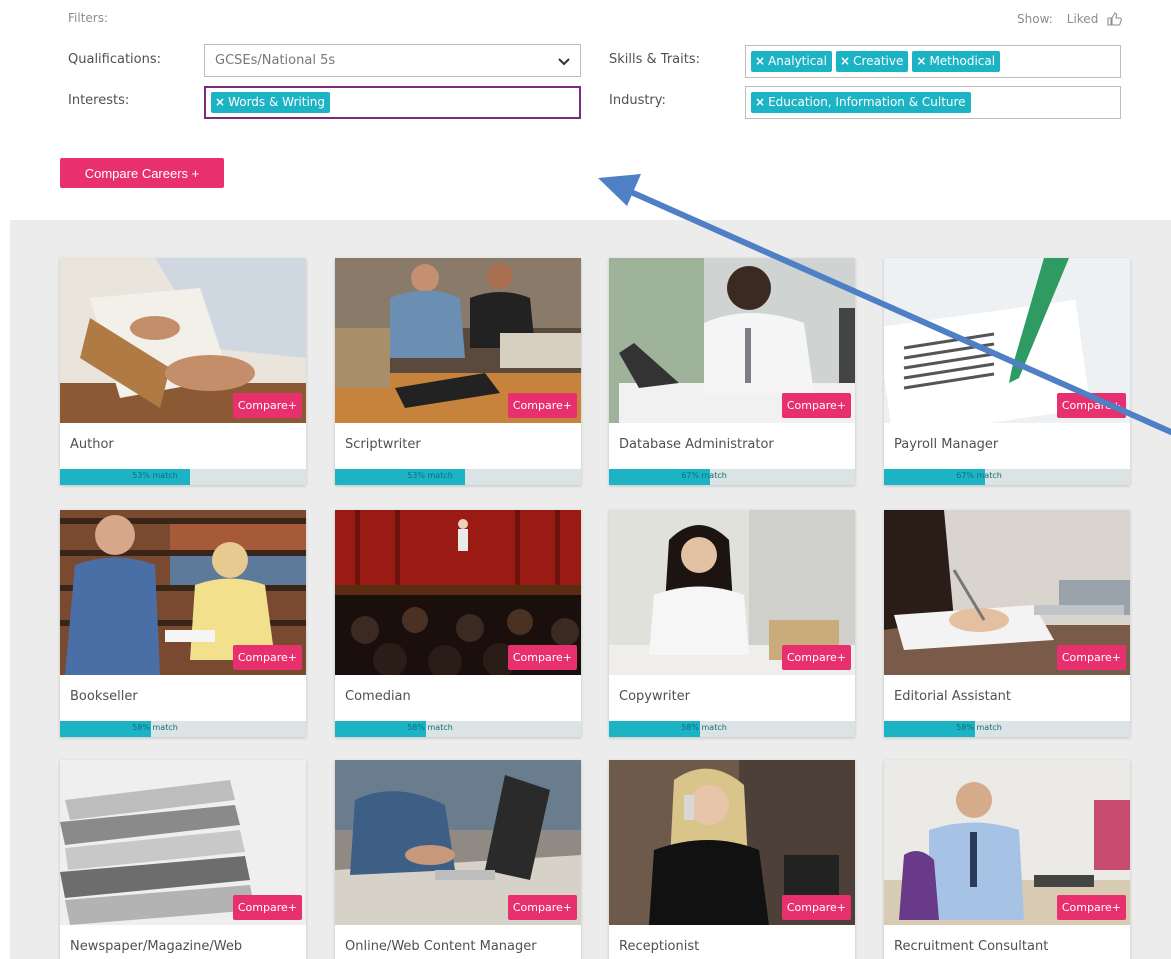 This screenshot has width=1171, height=959. What do you see at coordinates (1114, 19) in the screenshot?
I see `thumbs-up-icon` at bounding box center [1114, 19].